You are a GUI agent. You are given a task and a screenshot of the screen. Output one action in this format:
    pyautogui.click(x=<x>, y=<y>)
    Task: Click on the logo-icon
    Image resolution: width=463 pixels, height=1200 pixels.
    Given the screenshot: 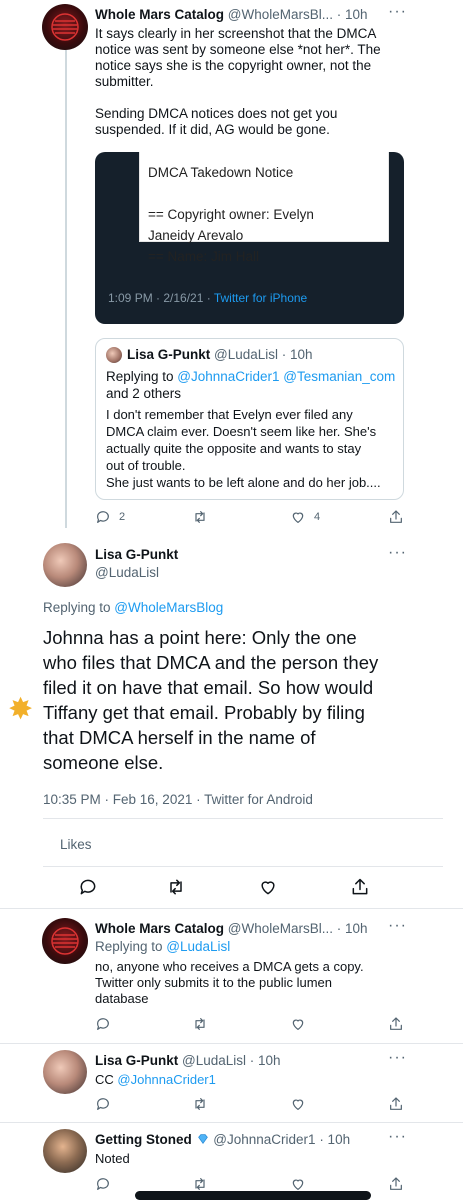 What is the action you would take?
    pyautogui.click(x=65, y=27)
    